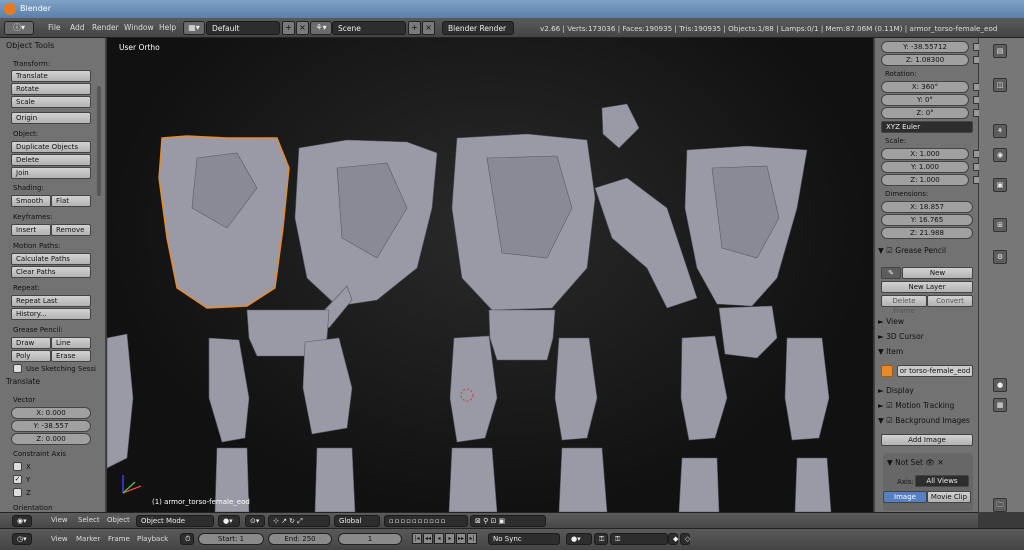 The width and height of the screenshot is (1024, 550). What do you see at coordinates (472, 538) in the screenshot?
I see `jump-end-button: ▸|` at bounding box center [472, 538].